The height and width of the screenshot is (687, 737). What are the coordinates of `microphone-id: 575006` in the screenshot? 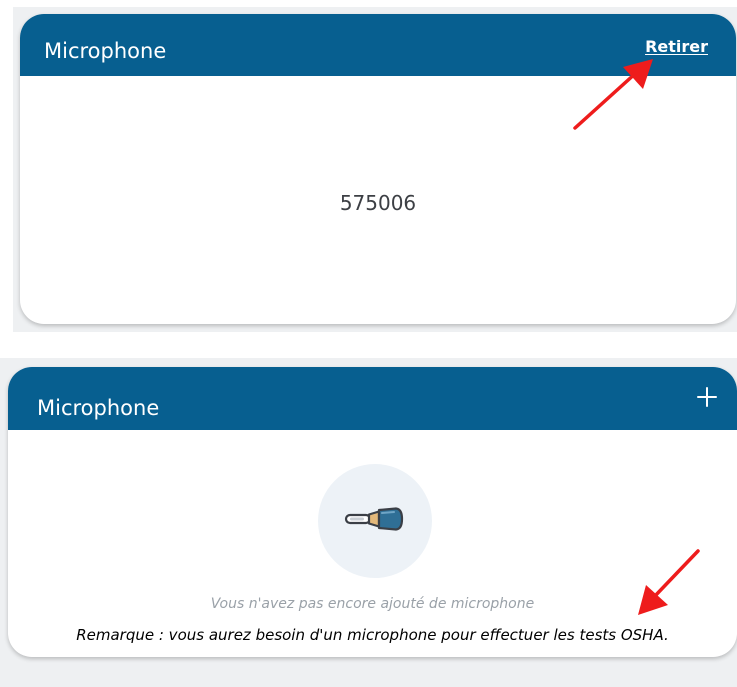 It's located at (378, 203).